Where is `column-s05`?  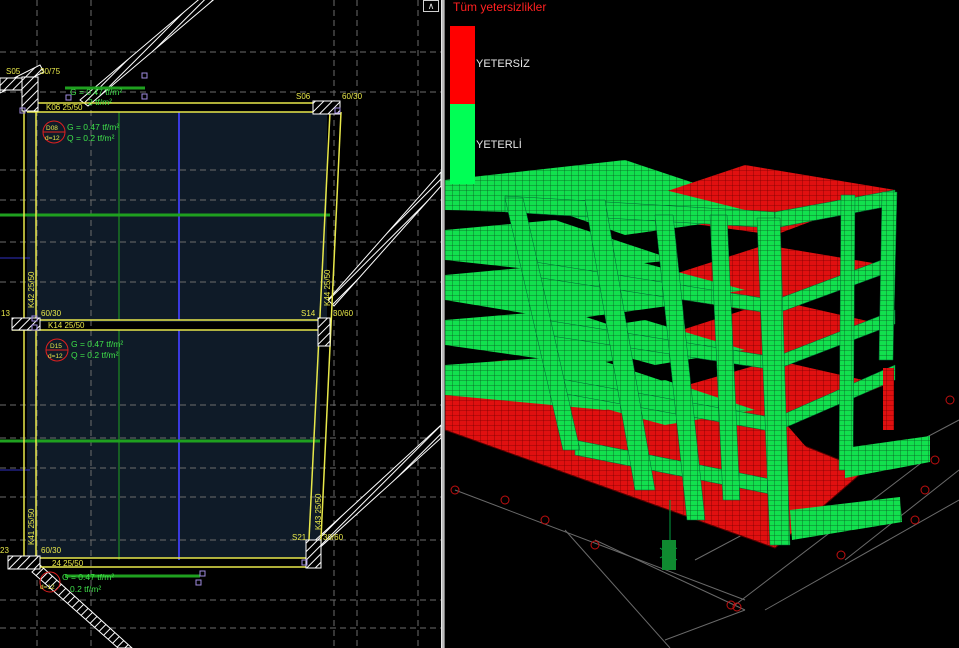 column-s05 is located at coordinates (30, 94).